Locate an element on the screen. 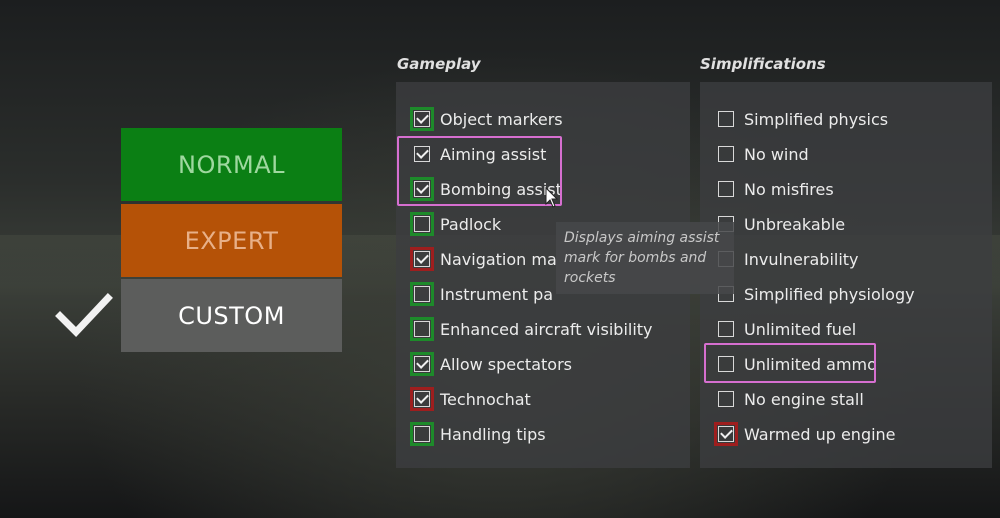 The height and width of the screenshot is (518, 1000). tooltip-line: Displays aiming assist is located at coordinates (642, 238).